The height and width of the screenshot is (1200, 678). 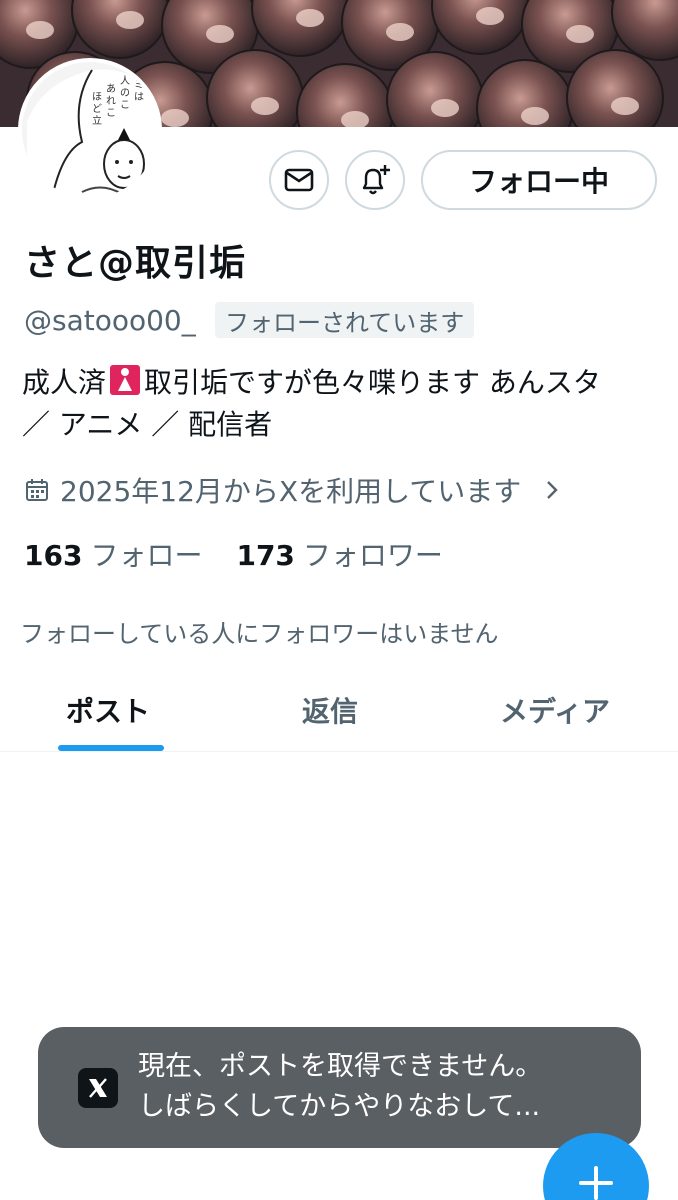 What do you see at coordinates (64, 382) in the screenshot?
I see `bio-text-a: 成人済` at bounding box center [64, 382].